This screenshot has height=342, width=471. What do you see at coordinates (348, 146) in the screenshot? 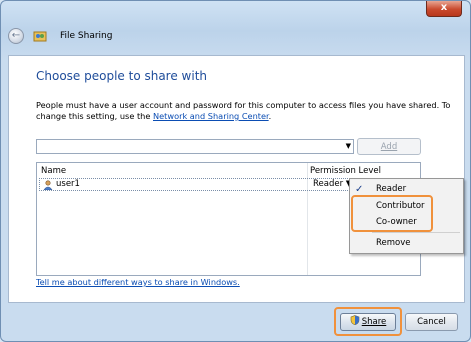
I see `chevron-down-icon: ▼` at bounding box center [348, 146].